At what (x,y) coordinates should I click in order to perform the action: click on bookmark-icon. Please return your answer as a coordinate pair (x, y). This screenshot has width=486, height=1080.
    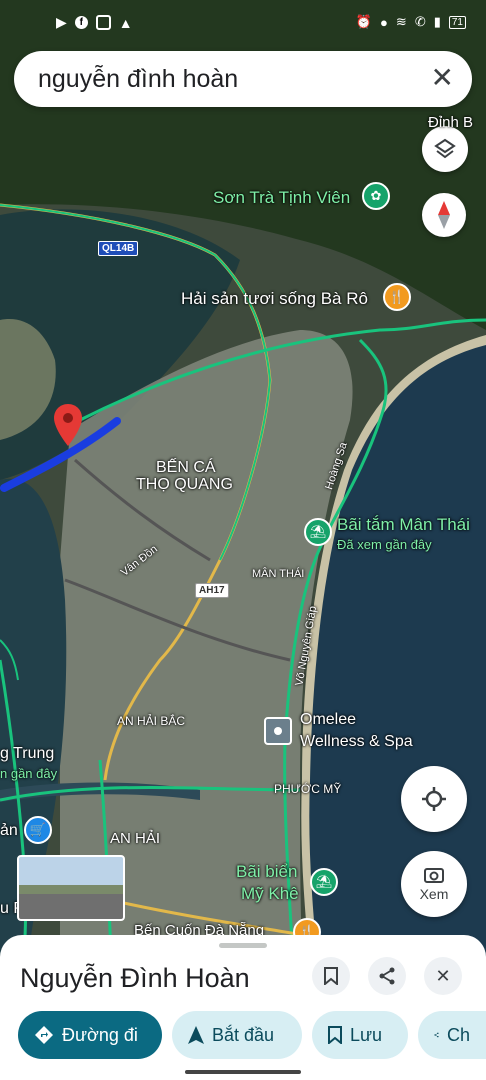
    Looking at the image, I should click on (331, 976).